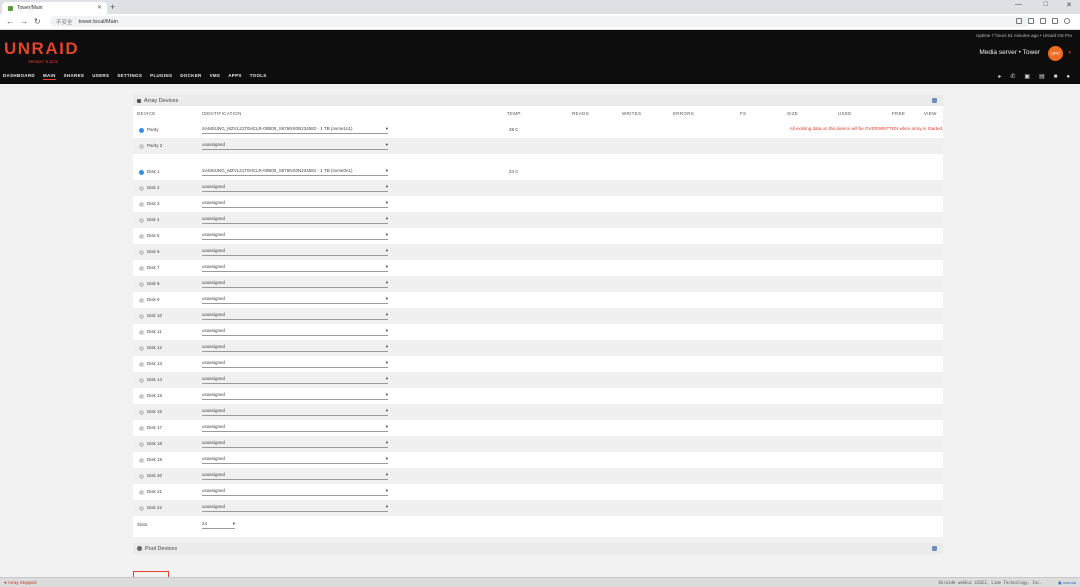 Image resolution: width=1080 pixels, height=587 pixels. I want to click on device-name: Disk 6, so click(153, 251).